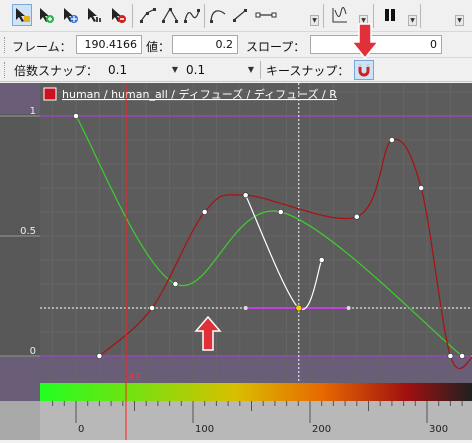 The width and height of the screenshot is (472, 443). I want to click on key-scale-tool-icon, so click(94, 15).